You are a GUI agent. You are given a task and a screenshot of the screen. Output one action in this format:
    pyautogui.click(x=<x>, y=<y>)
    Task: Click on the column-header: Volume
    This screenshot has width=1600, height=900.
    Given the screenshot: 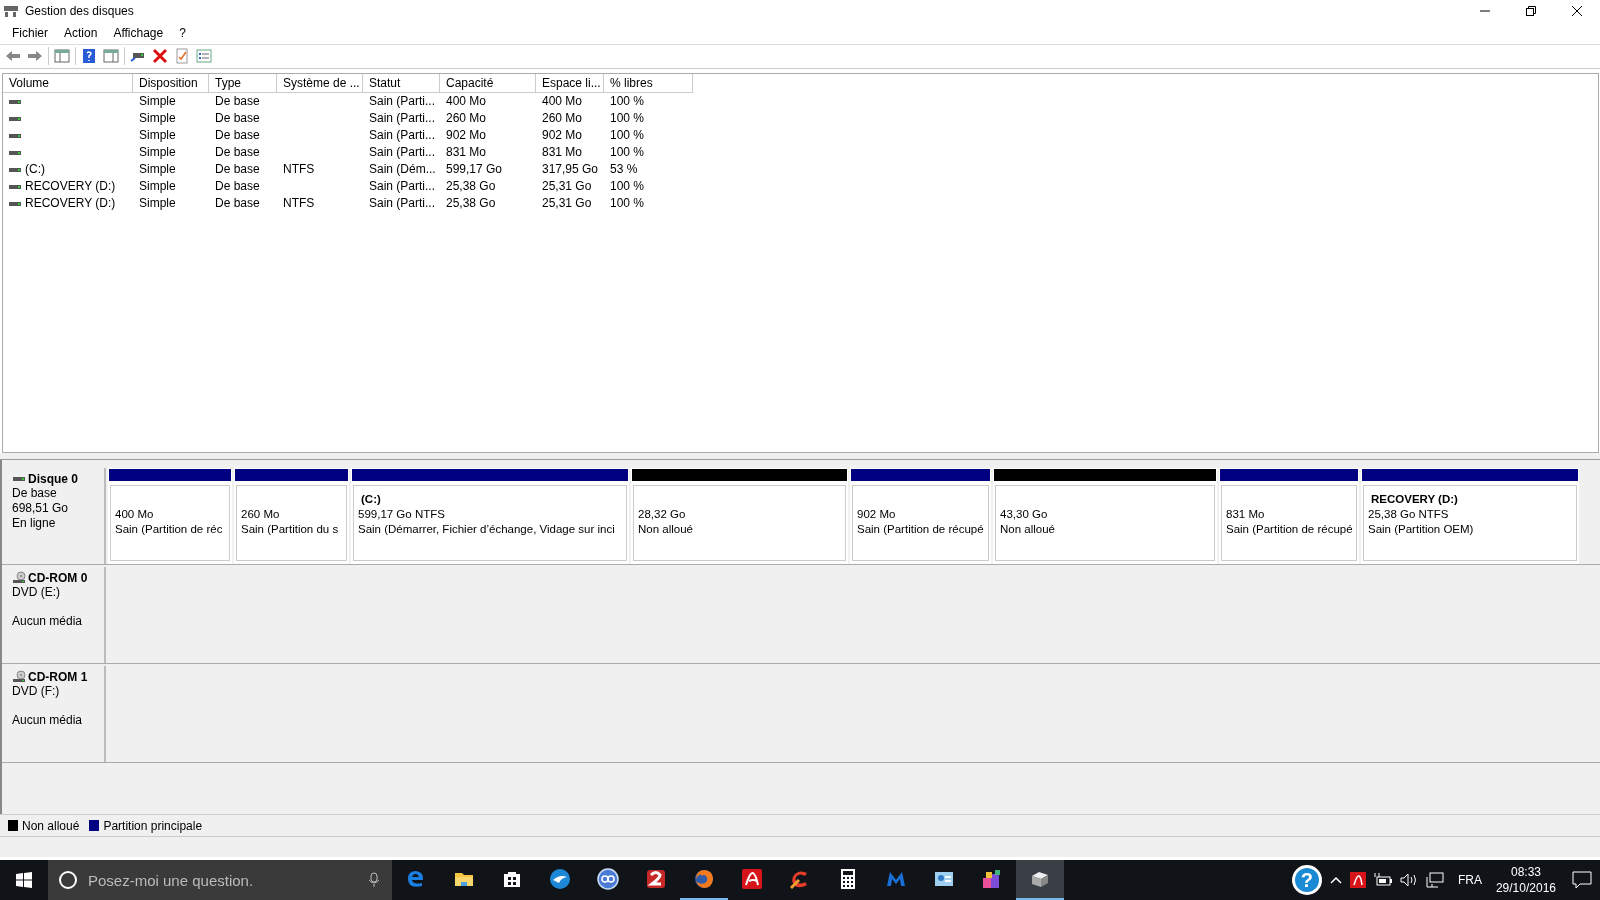 What is the action you would take?
    pyautogui.click(x=68, y=84)
    